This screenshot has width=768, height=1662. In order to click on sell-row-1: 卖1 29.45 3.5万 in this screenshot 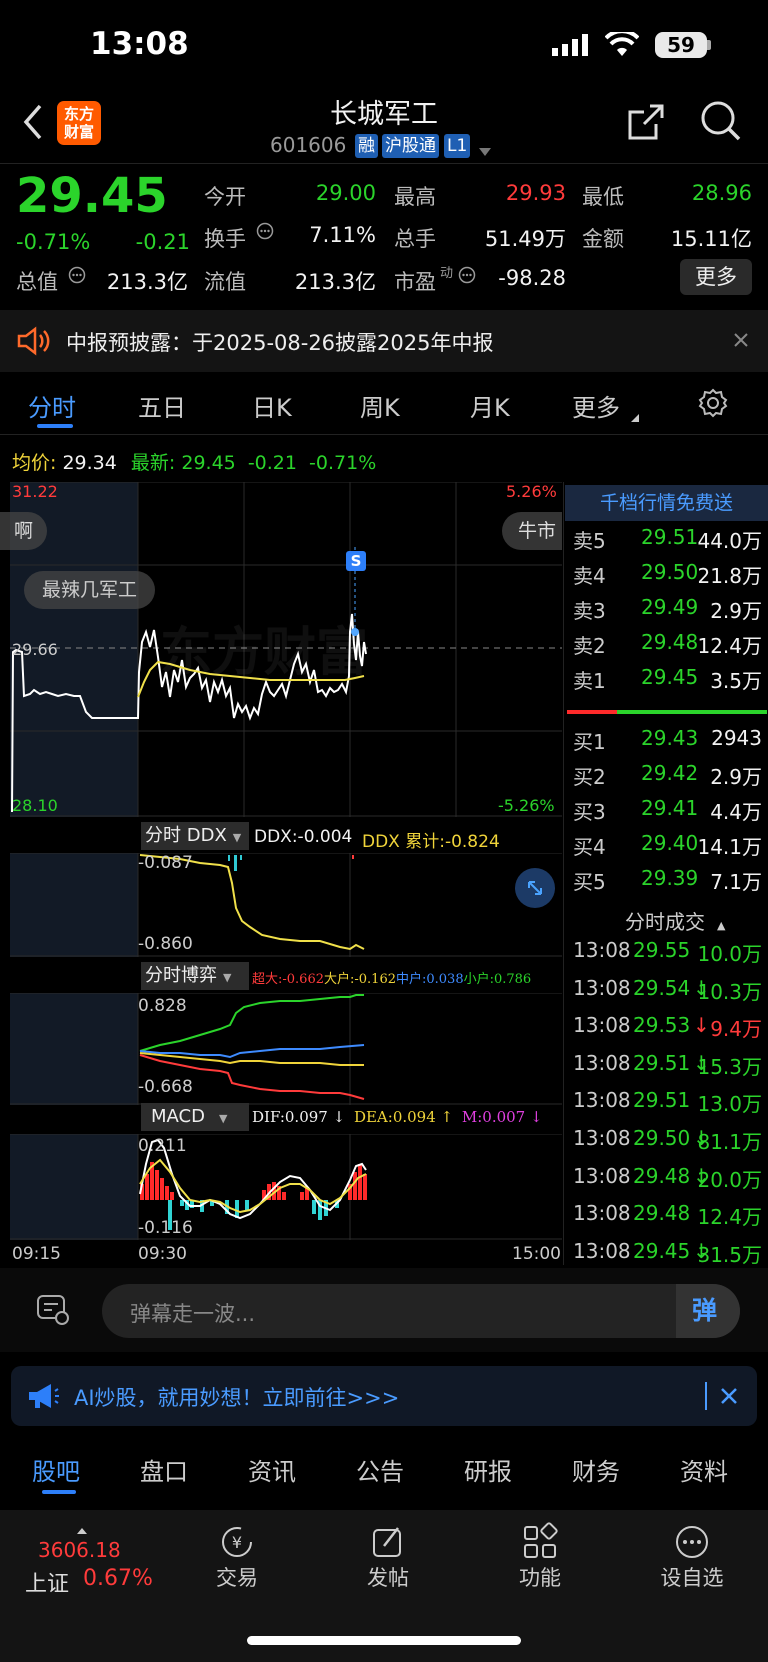, I will do `click(666, 682)`.